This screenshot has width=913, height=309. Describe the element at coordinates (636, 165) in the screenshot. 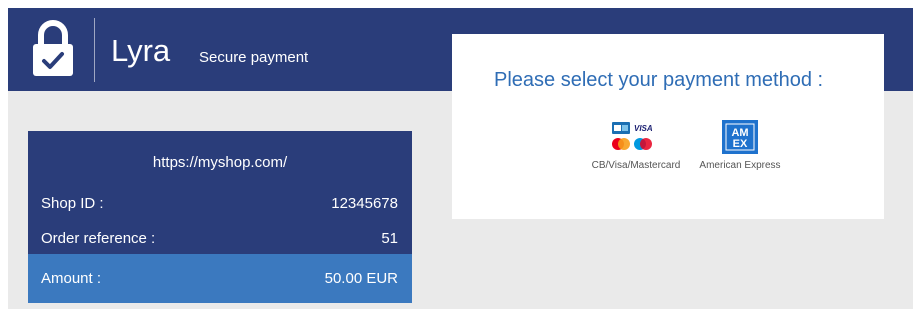

I see `payment-method-label: CB/Visa/Mastercard` at that location.